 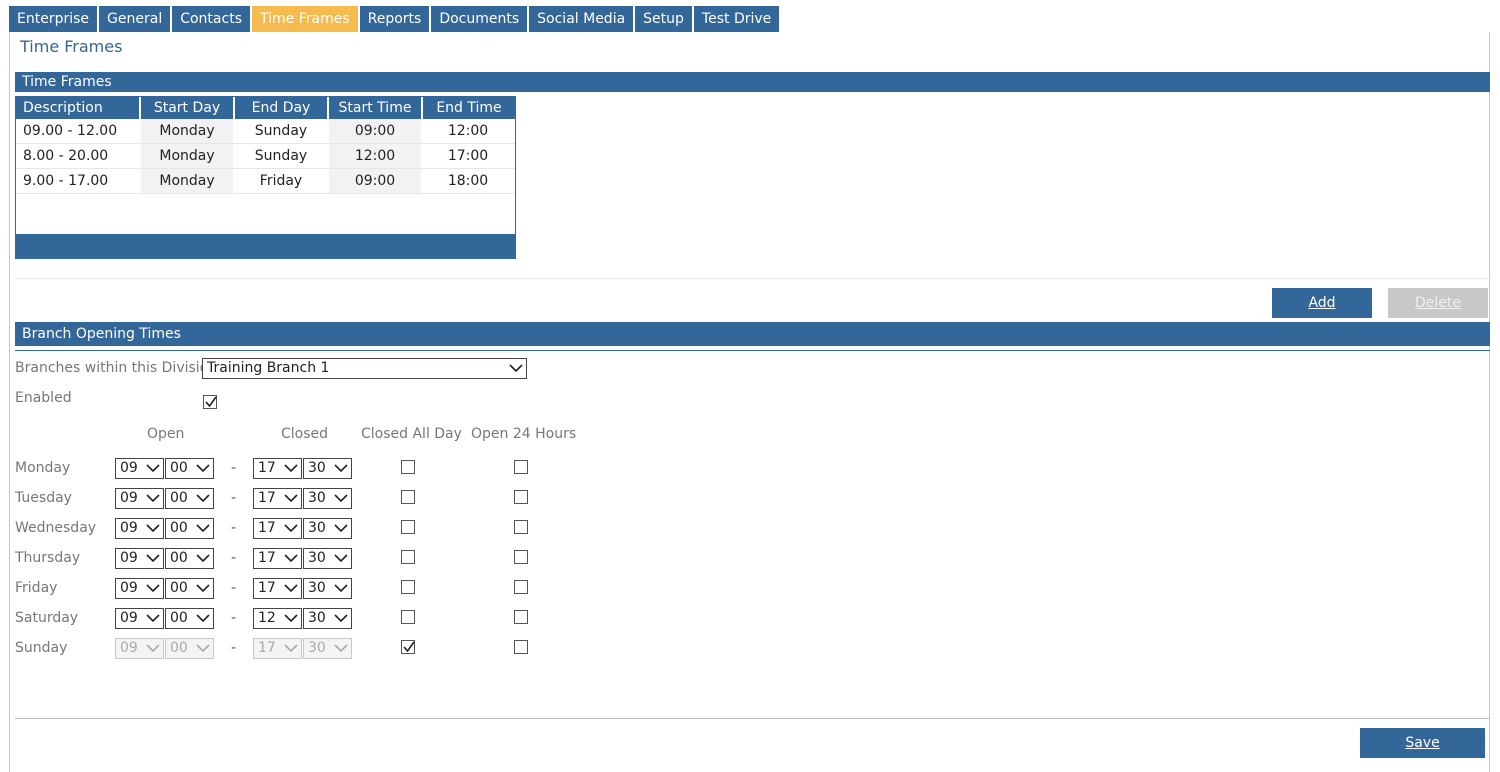 I want to click on close-hour-value: 12, so click(x=267, y=618).